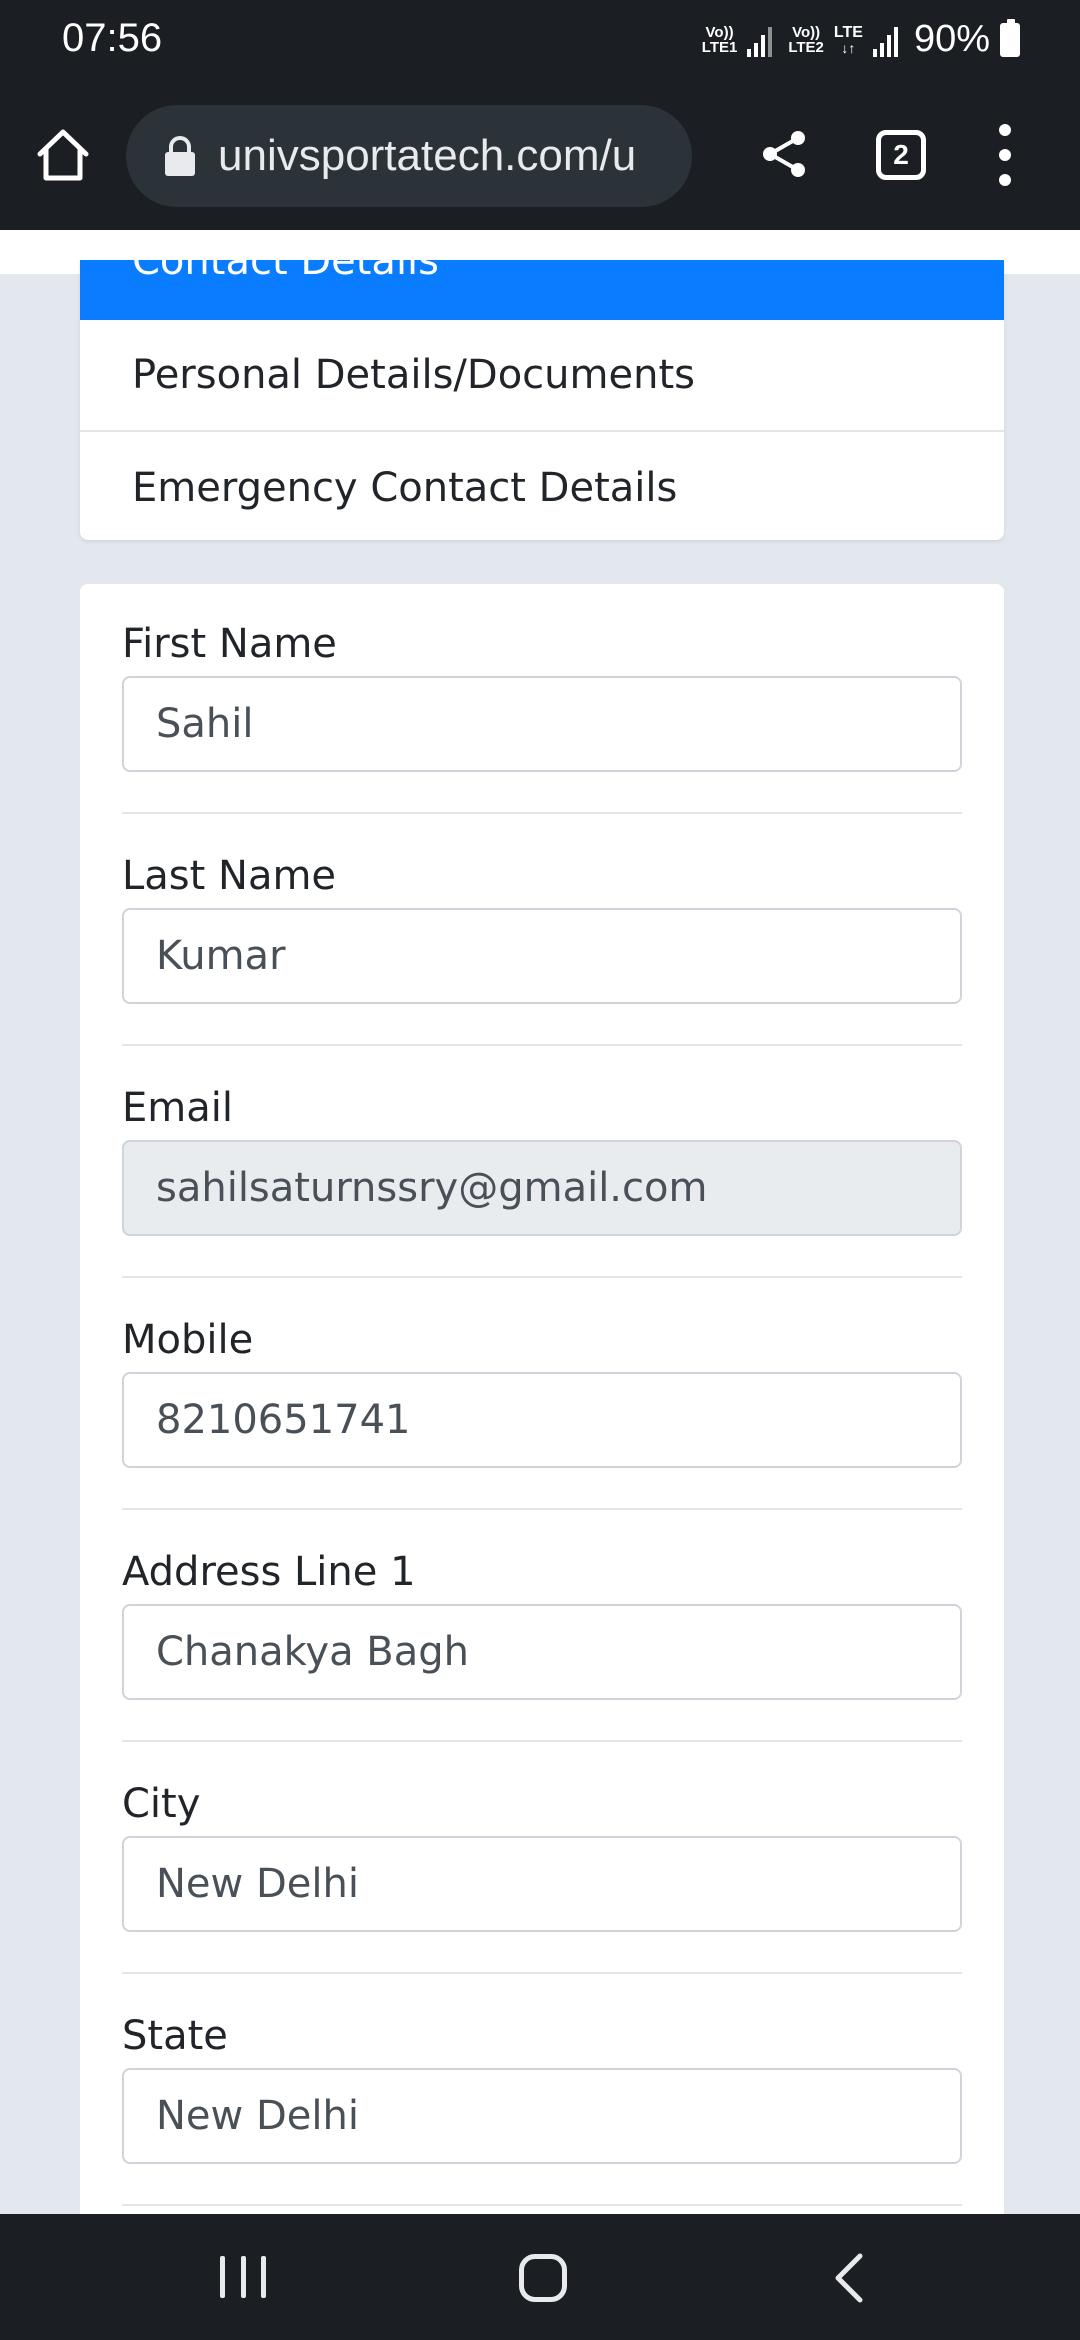 This screenshot has width=1080, height=2340. I want to click on nav-item-label: Contact Details, so click(286, 272).